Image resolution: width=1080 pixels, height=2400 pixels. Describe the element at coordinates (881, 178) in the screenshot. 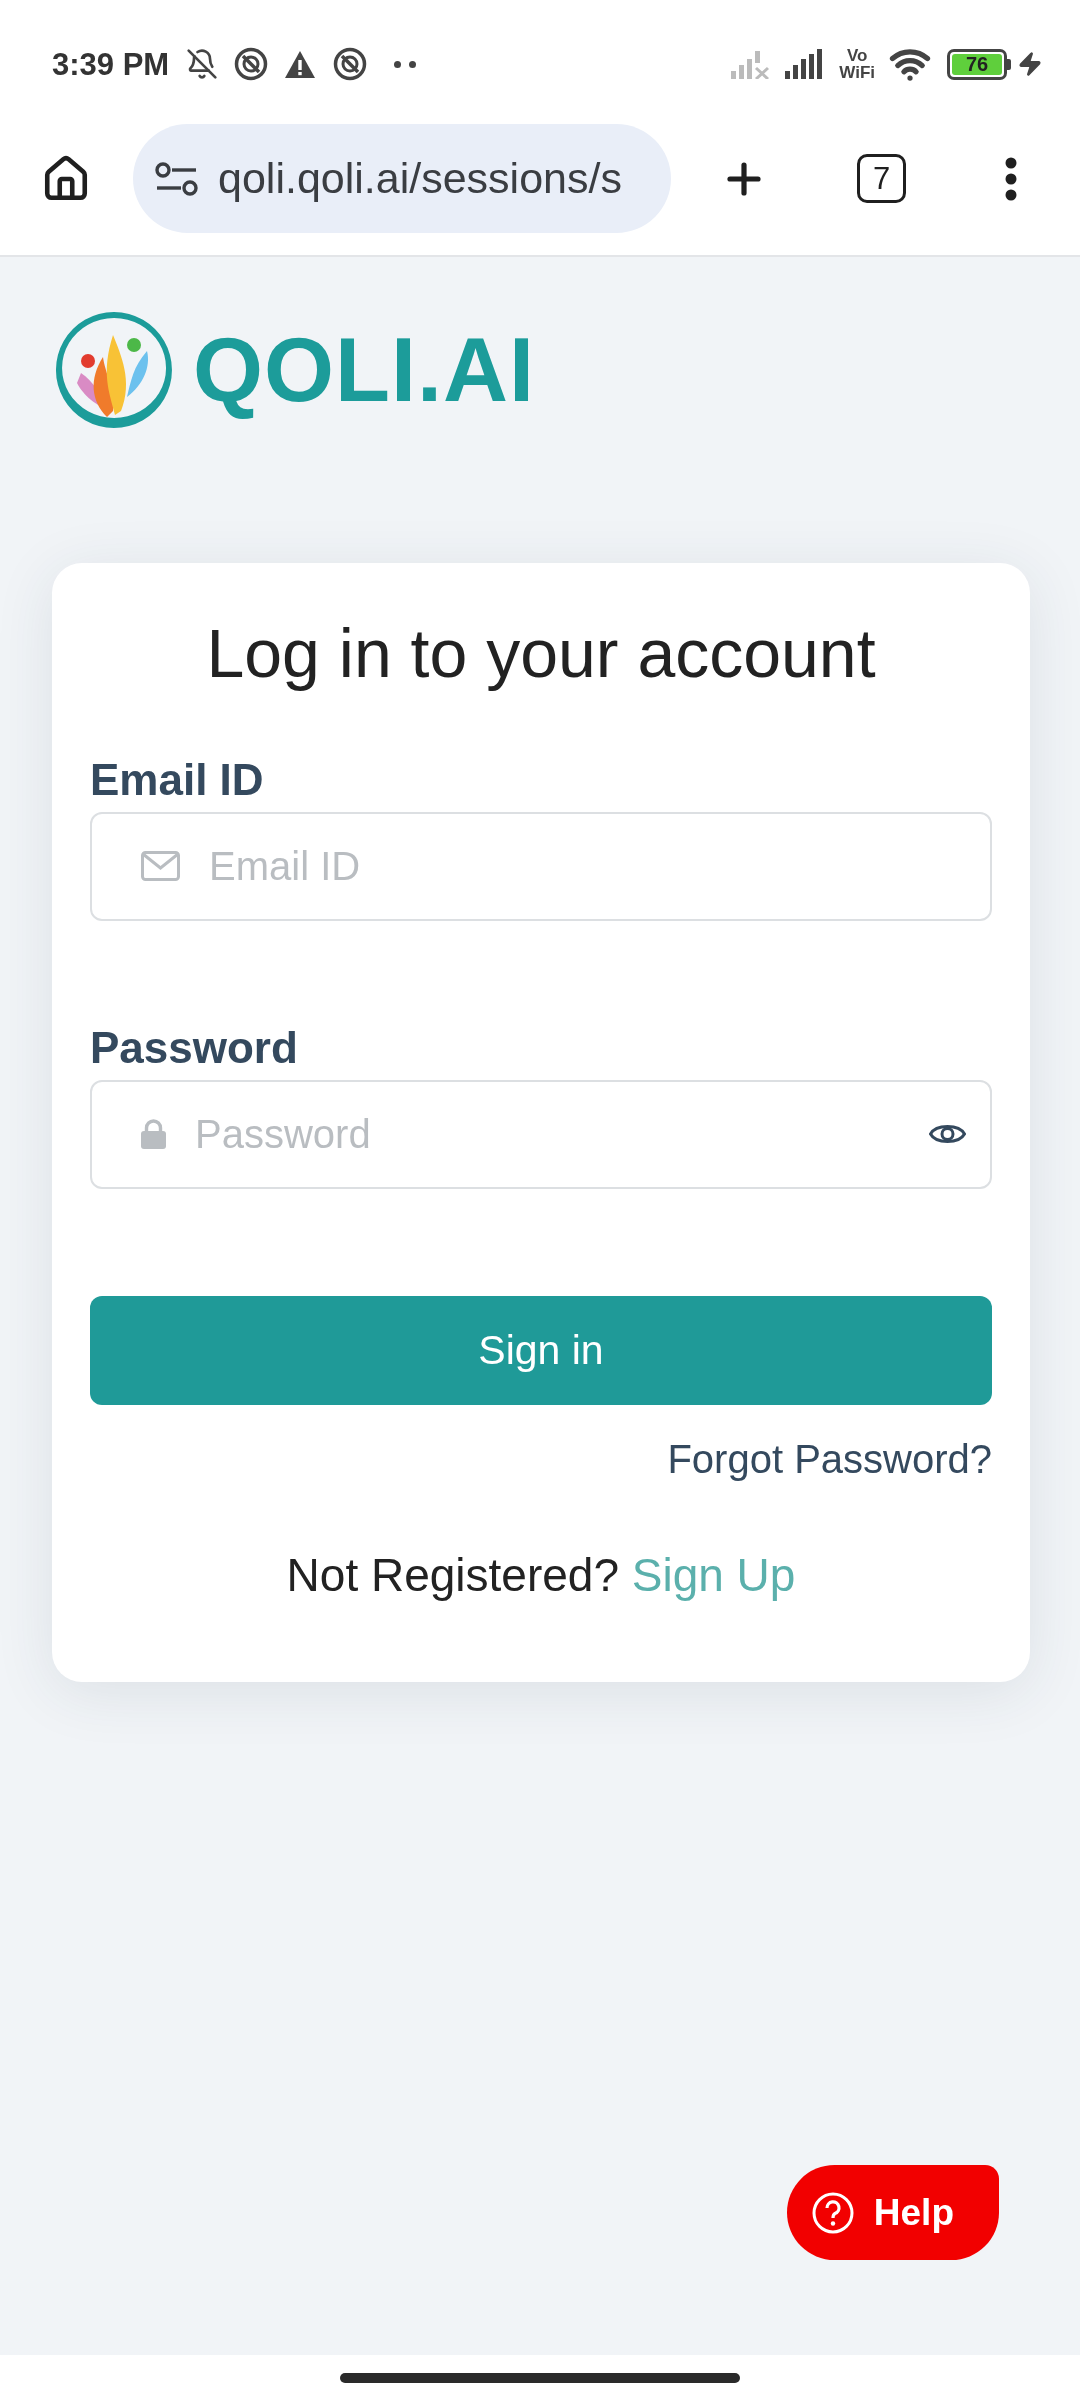

I see `tab-switcher-button: 7` at that location.